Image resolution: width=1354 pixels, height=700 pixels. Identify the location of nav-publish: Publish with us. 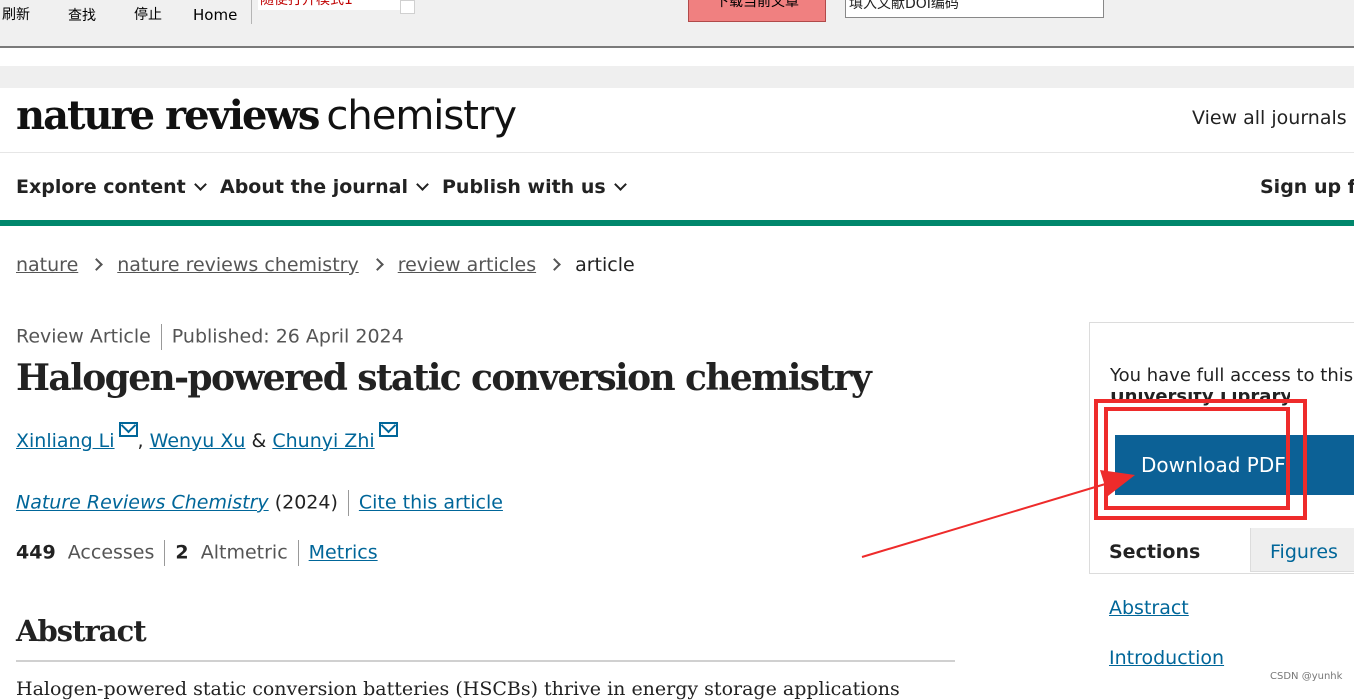
(534, 187).